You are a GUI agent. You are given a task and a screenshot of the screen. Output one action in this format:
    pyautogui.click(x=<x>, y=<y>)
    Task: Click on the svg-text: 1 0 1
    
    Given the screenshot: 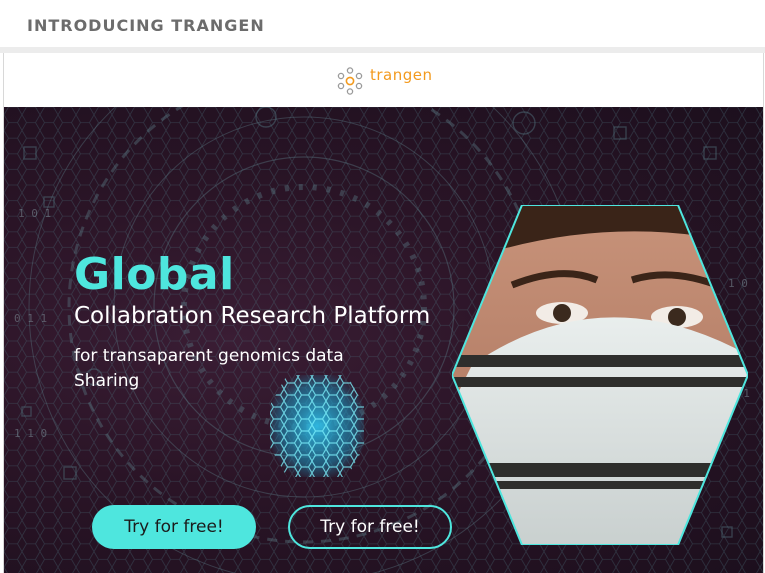 What is the action you would take?
    pyautogui.click(x=34, y=213)
    